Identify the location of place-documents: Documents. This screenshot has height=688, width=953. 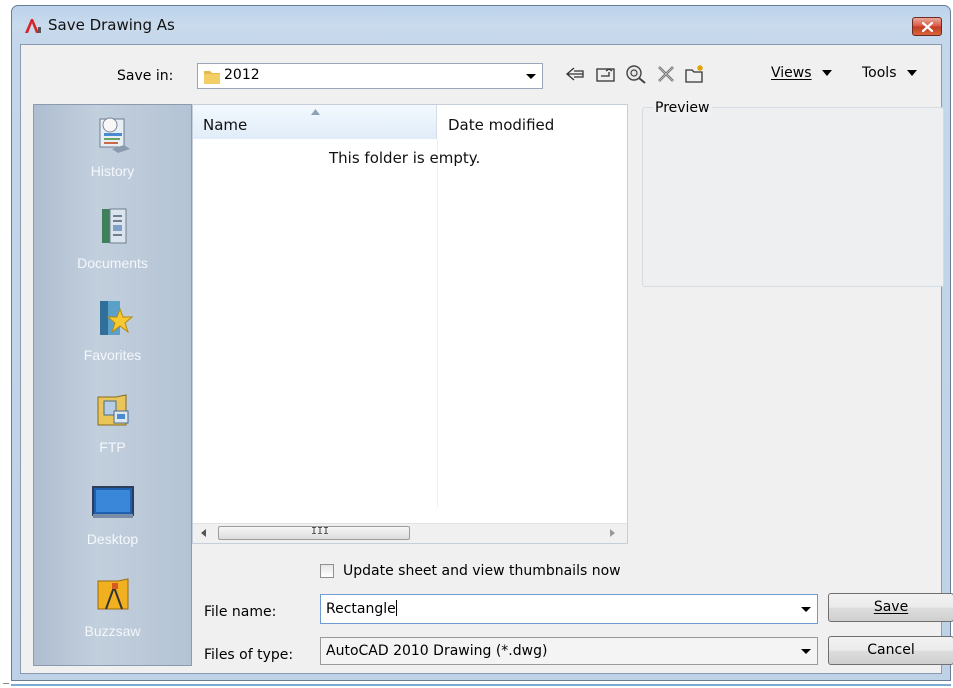
(112, 243).